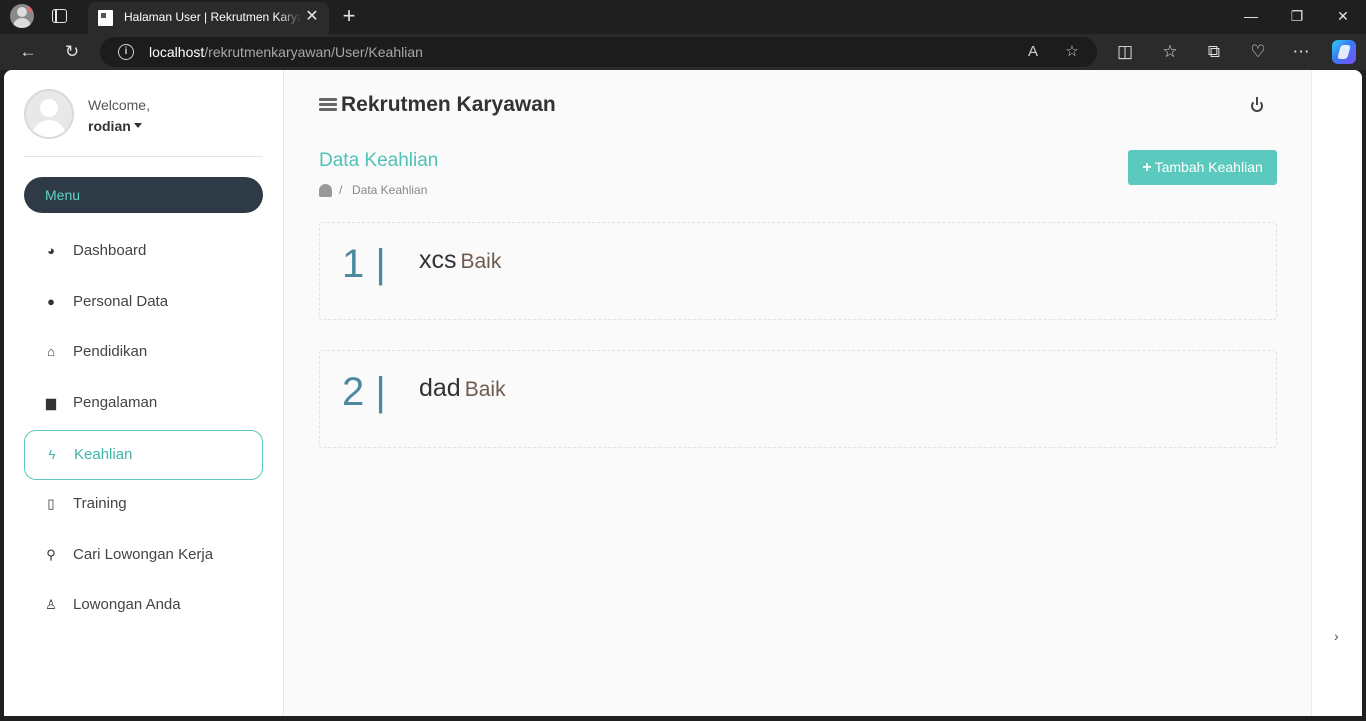 The image size is (1366, 721). What do you see at coordinates (440, 388) in the screenshot?
I see `skill-name: dad` at bounding box center [440, 388].